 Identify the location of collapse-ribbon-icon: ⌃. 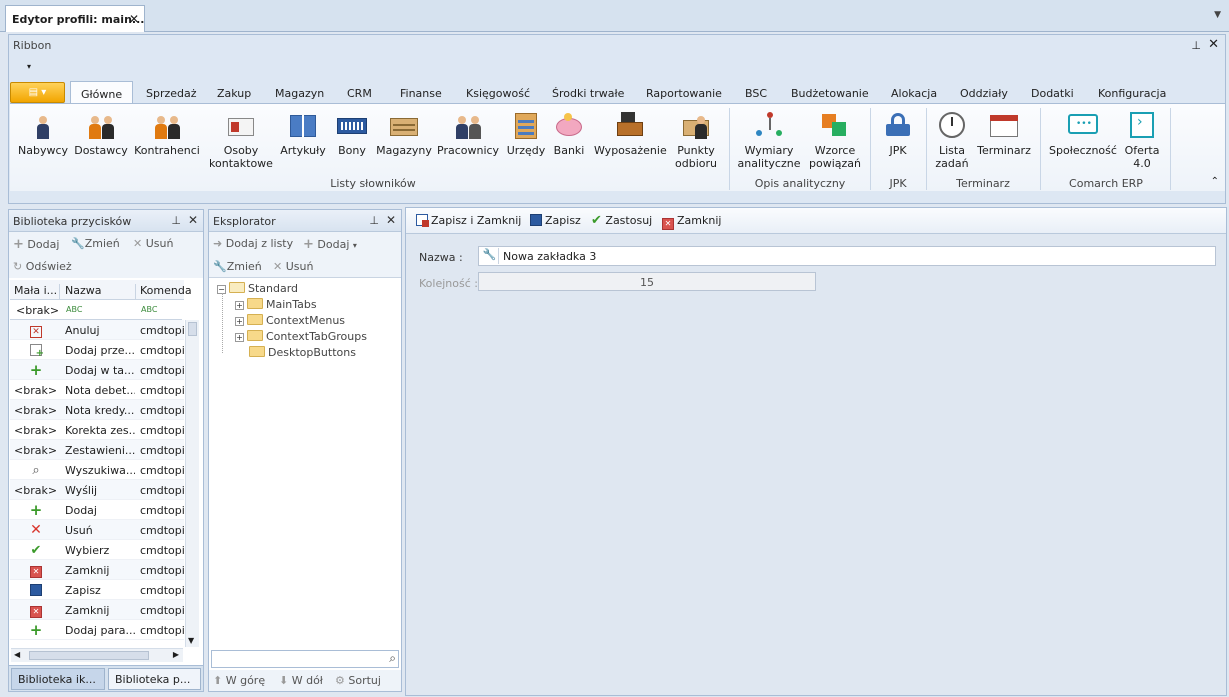
(1215, 181).